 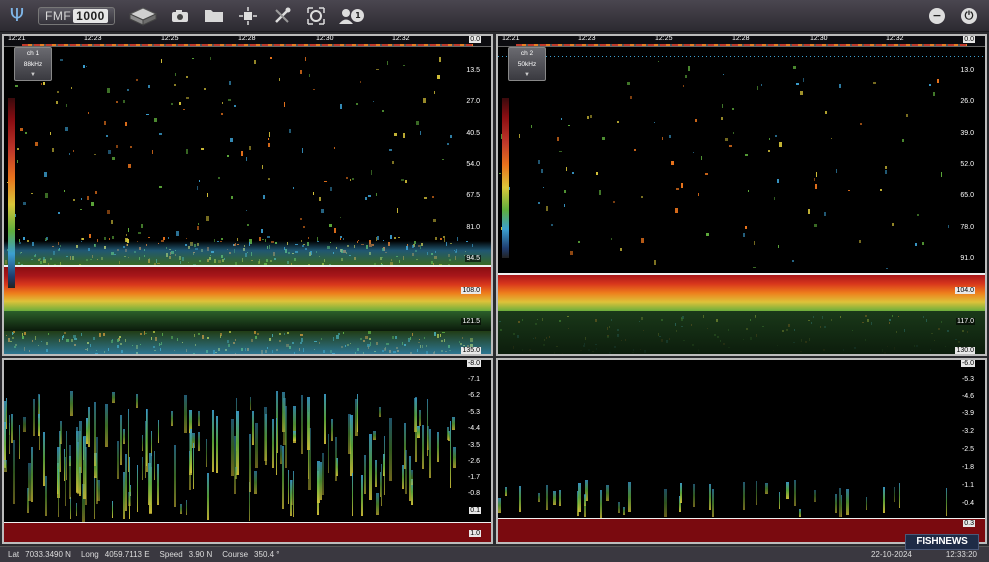 I want to click on depth-label: -3.5, so click(x=473, y=445).